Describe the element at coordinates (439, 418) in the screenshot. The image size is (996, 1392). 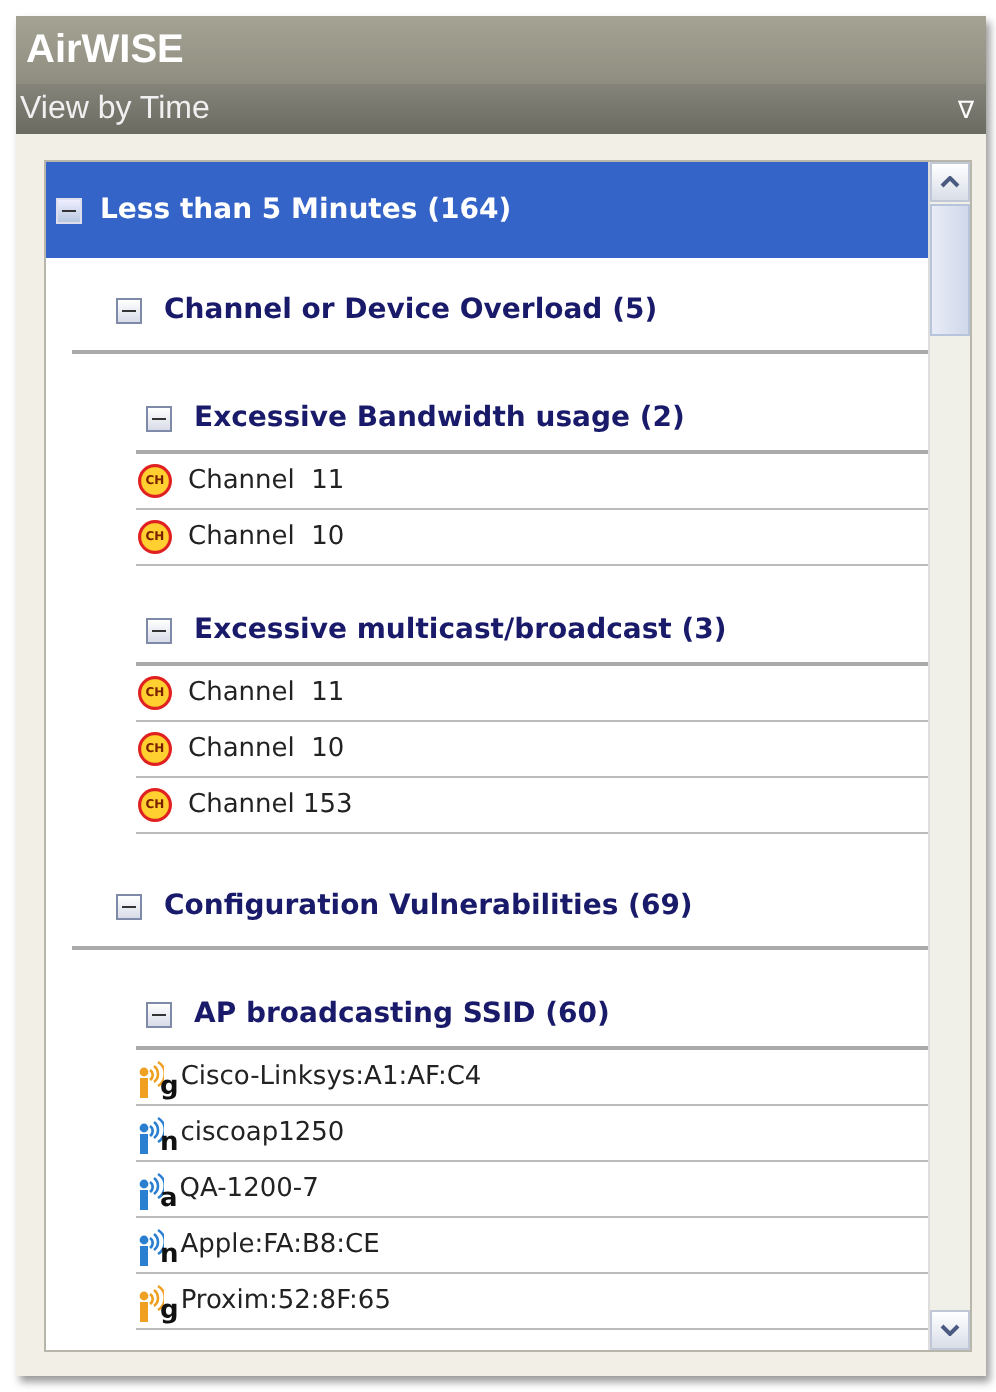
I see `subcategory-label: Excessive Bandwidth usage (2)` at that location.